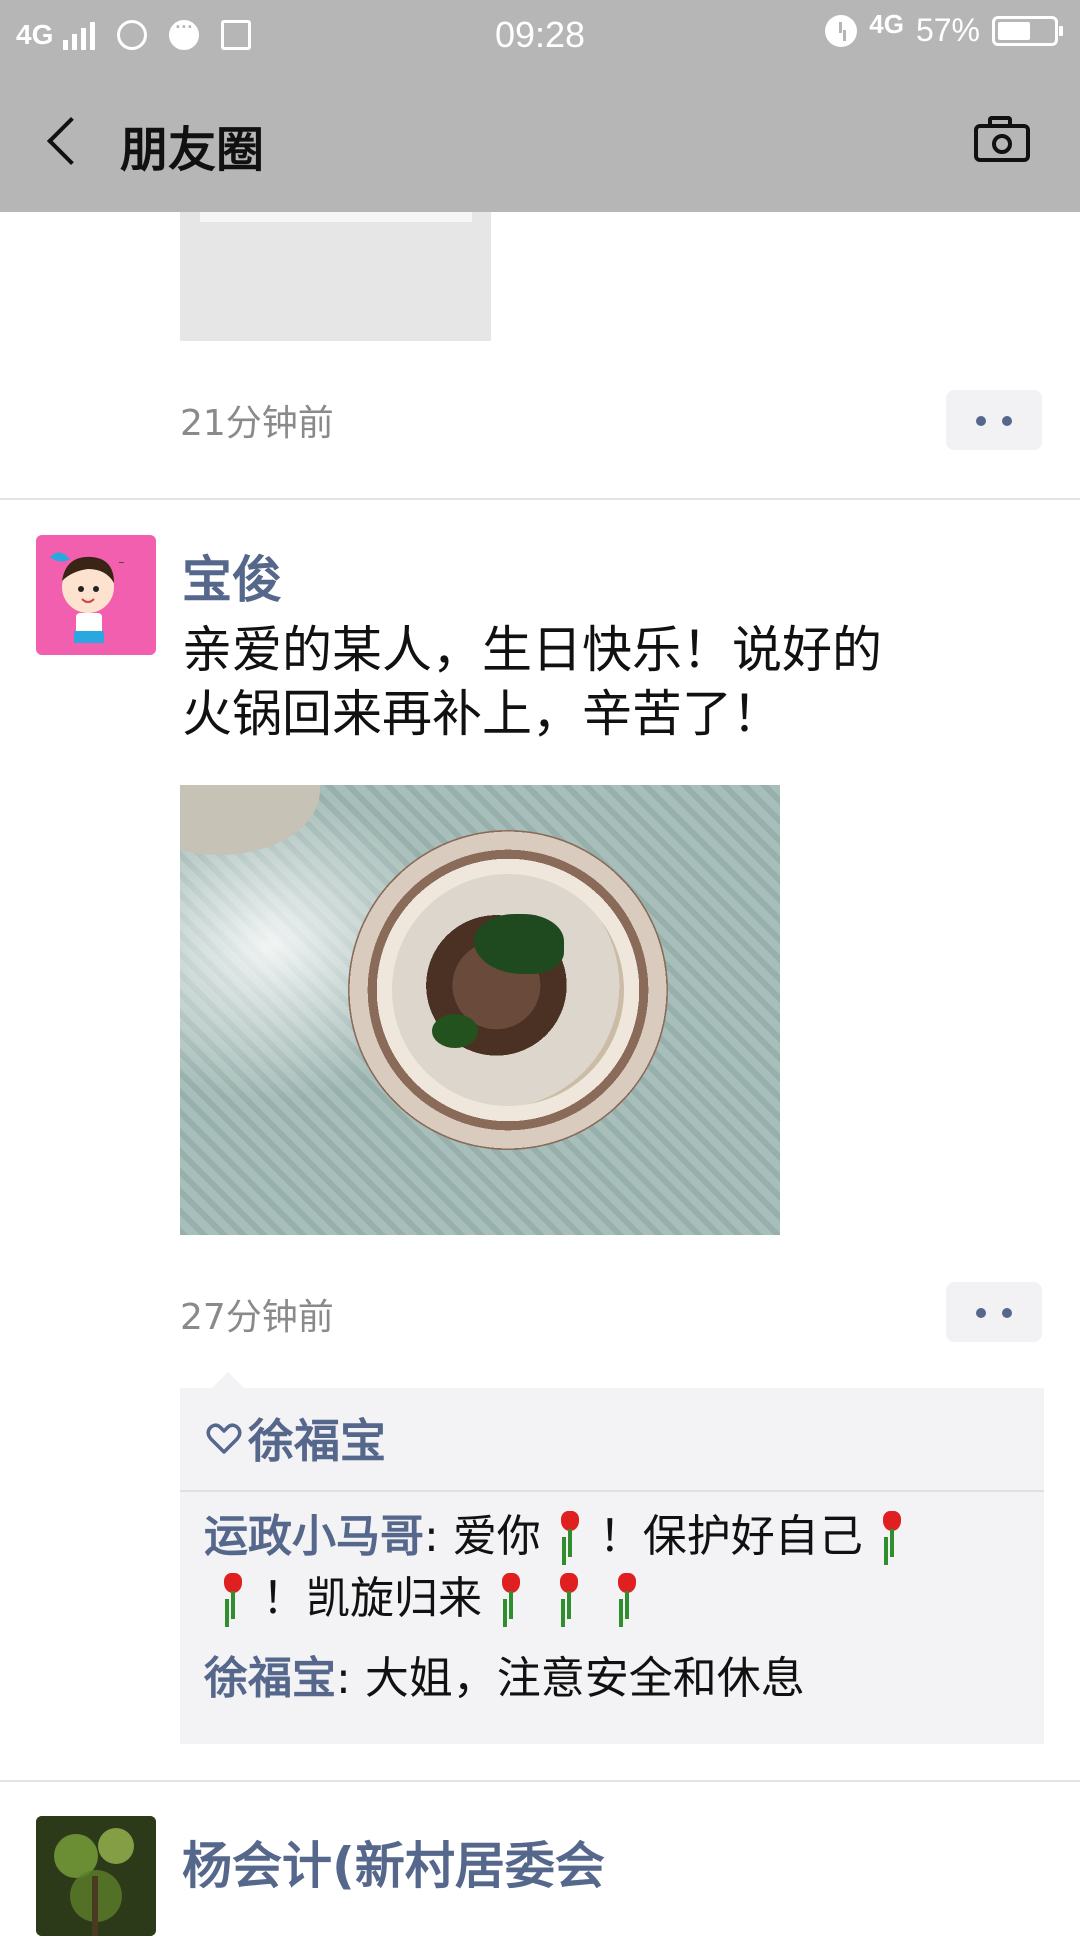  Describe the element at coordinates (317, 1438) in the screenshot. I see `like-user: 徐福宝` at that location.